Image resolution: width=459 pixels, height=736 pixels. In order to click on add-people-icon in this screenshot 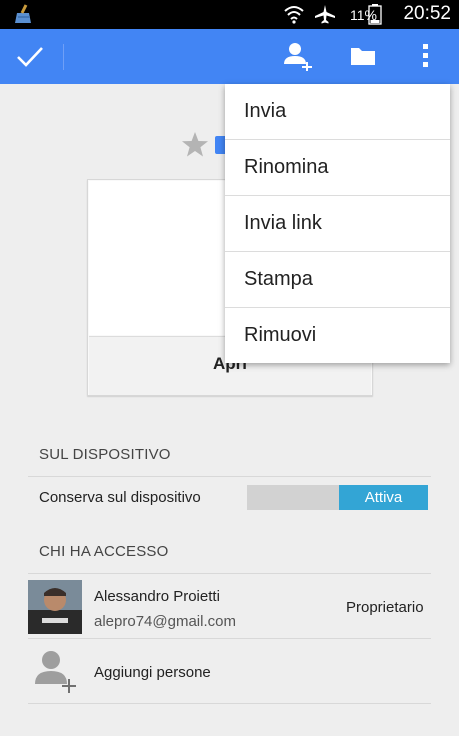, I will do `click(56, 672)`.